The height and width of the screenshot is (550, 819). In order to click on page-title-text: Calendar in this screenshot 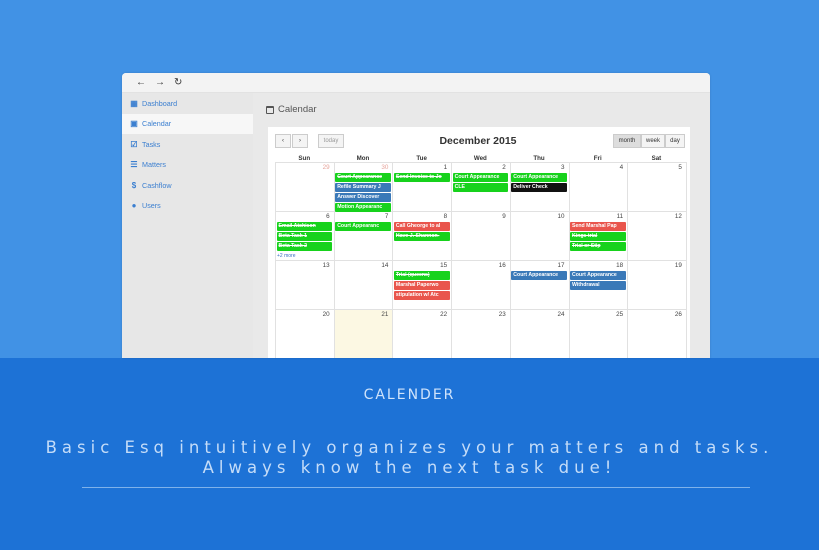, I will do `click(297, 109)`.